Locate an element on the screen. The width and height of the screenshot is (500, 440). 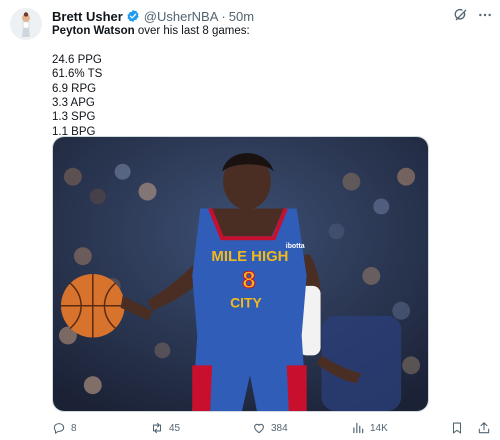
like-button: 384 is located at coordinates (270, 428).